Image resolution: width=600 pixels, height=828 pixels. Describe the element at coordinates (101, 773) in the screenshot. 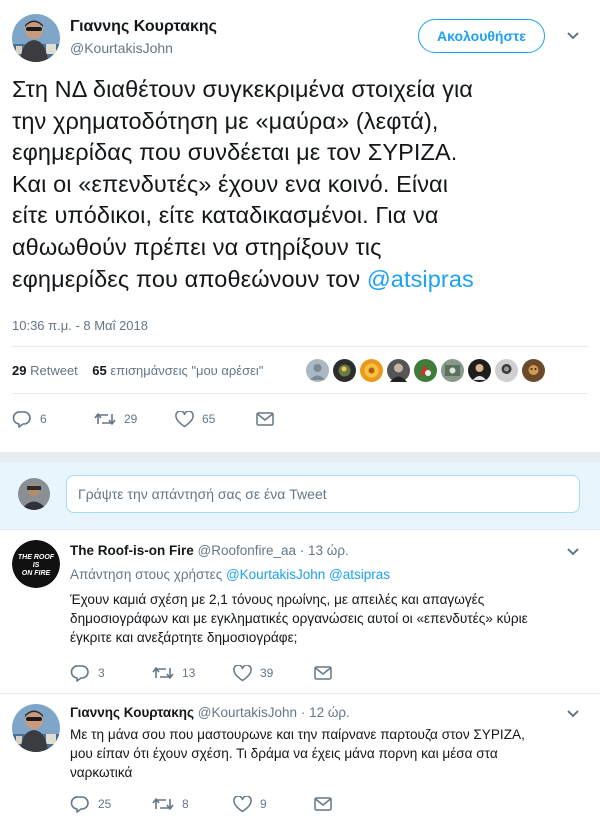

I see `reply-text-line: ναρκωτικά` at that location.